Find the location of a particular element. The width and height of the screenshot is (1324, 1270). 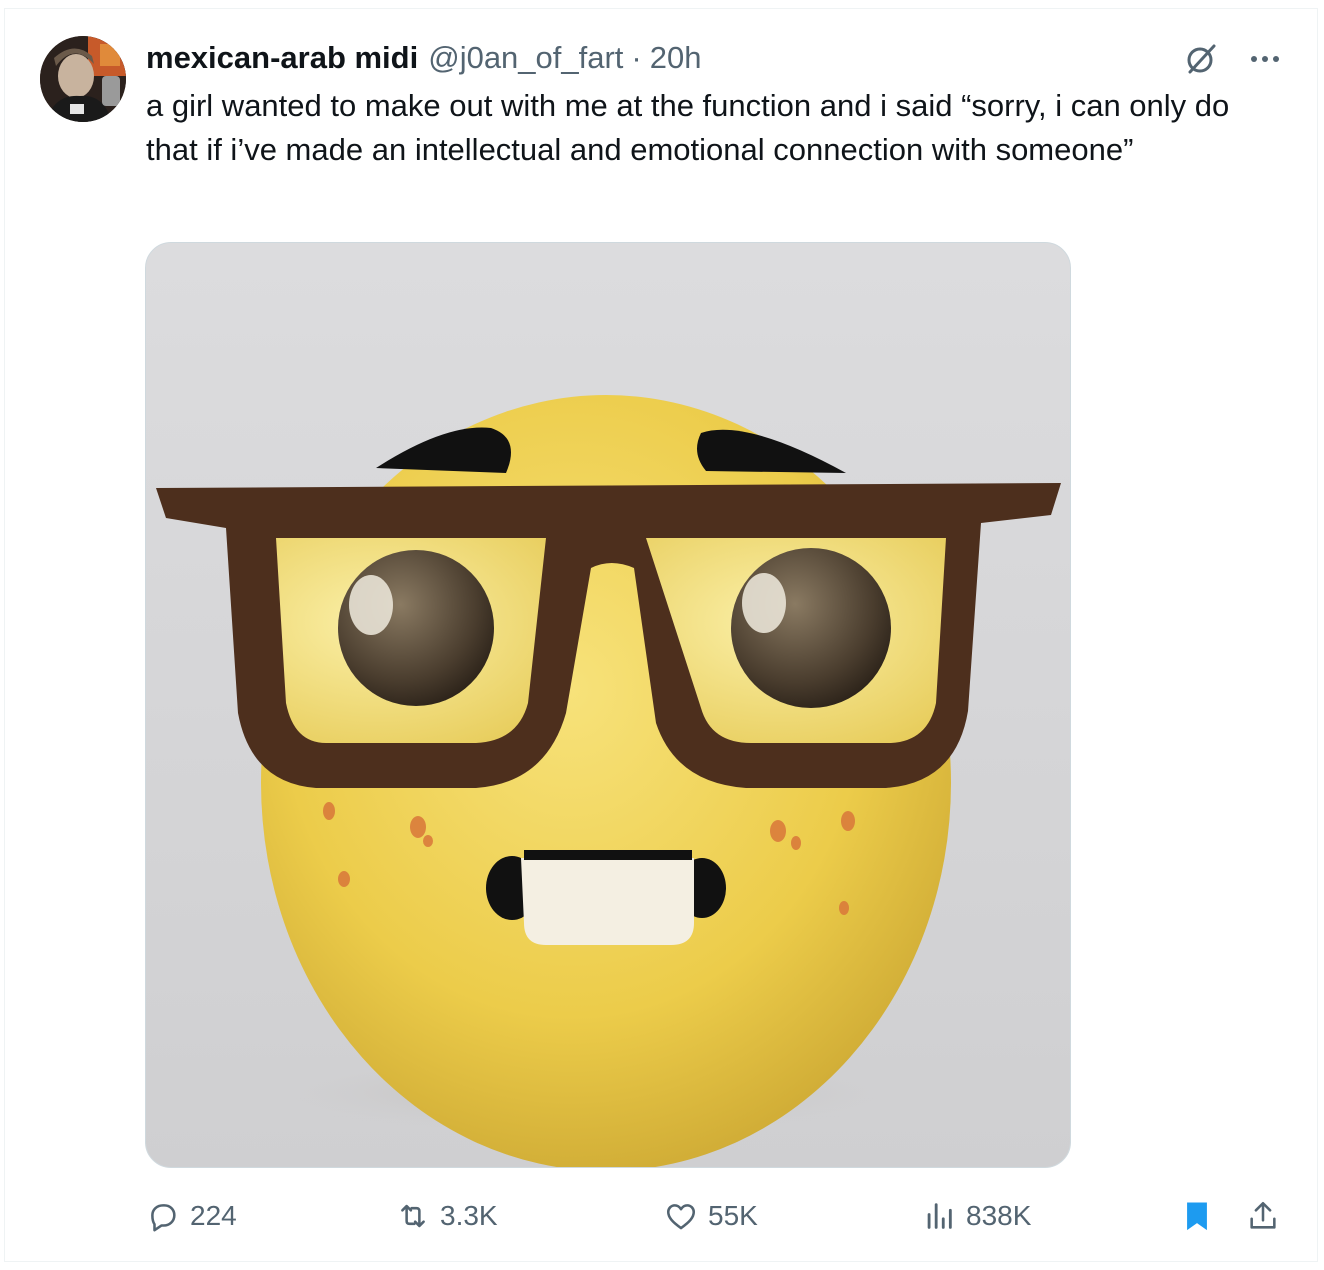

share-button is located at coordinates (1263, 1216).